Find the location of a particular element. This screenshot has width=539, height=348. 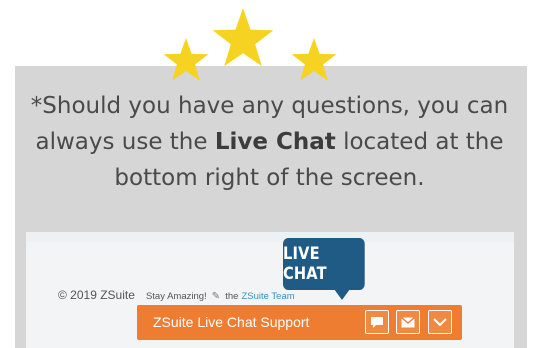

message-bold-live-chat: Live Chat is located at coordinates (275, 142).